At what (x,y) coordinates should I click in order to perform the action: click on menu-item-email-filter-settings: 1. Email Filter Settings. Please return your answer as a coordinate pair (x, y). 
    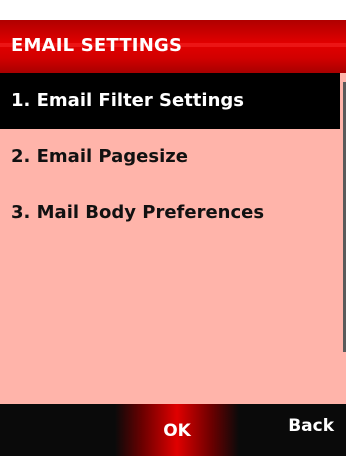
    Looking at the image, I should click on (170, 101).